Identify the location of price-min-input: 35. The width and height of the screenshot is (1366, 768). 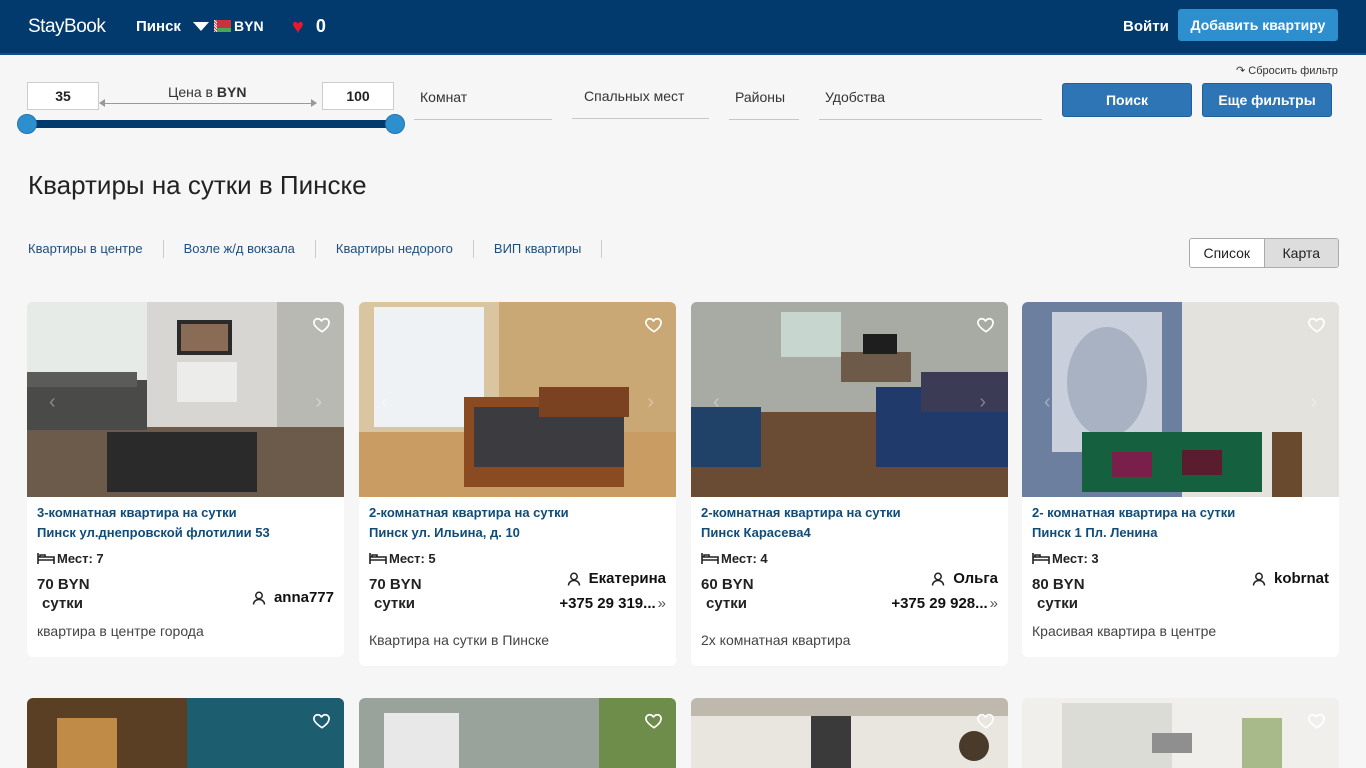
(63, 96).